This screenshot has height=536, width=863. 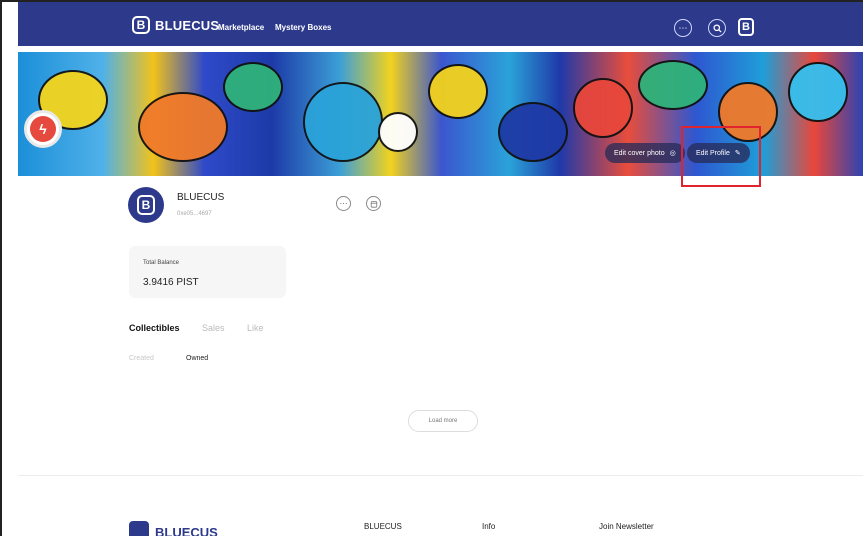 What do you see at coordinates (201, 197) in the screenshot?
I see `profile-username: BLUECUS` at bounding box center [201, 197].